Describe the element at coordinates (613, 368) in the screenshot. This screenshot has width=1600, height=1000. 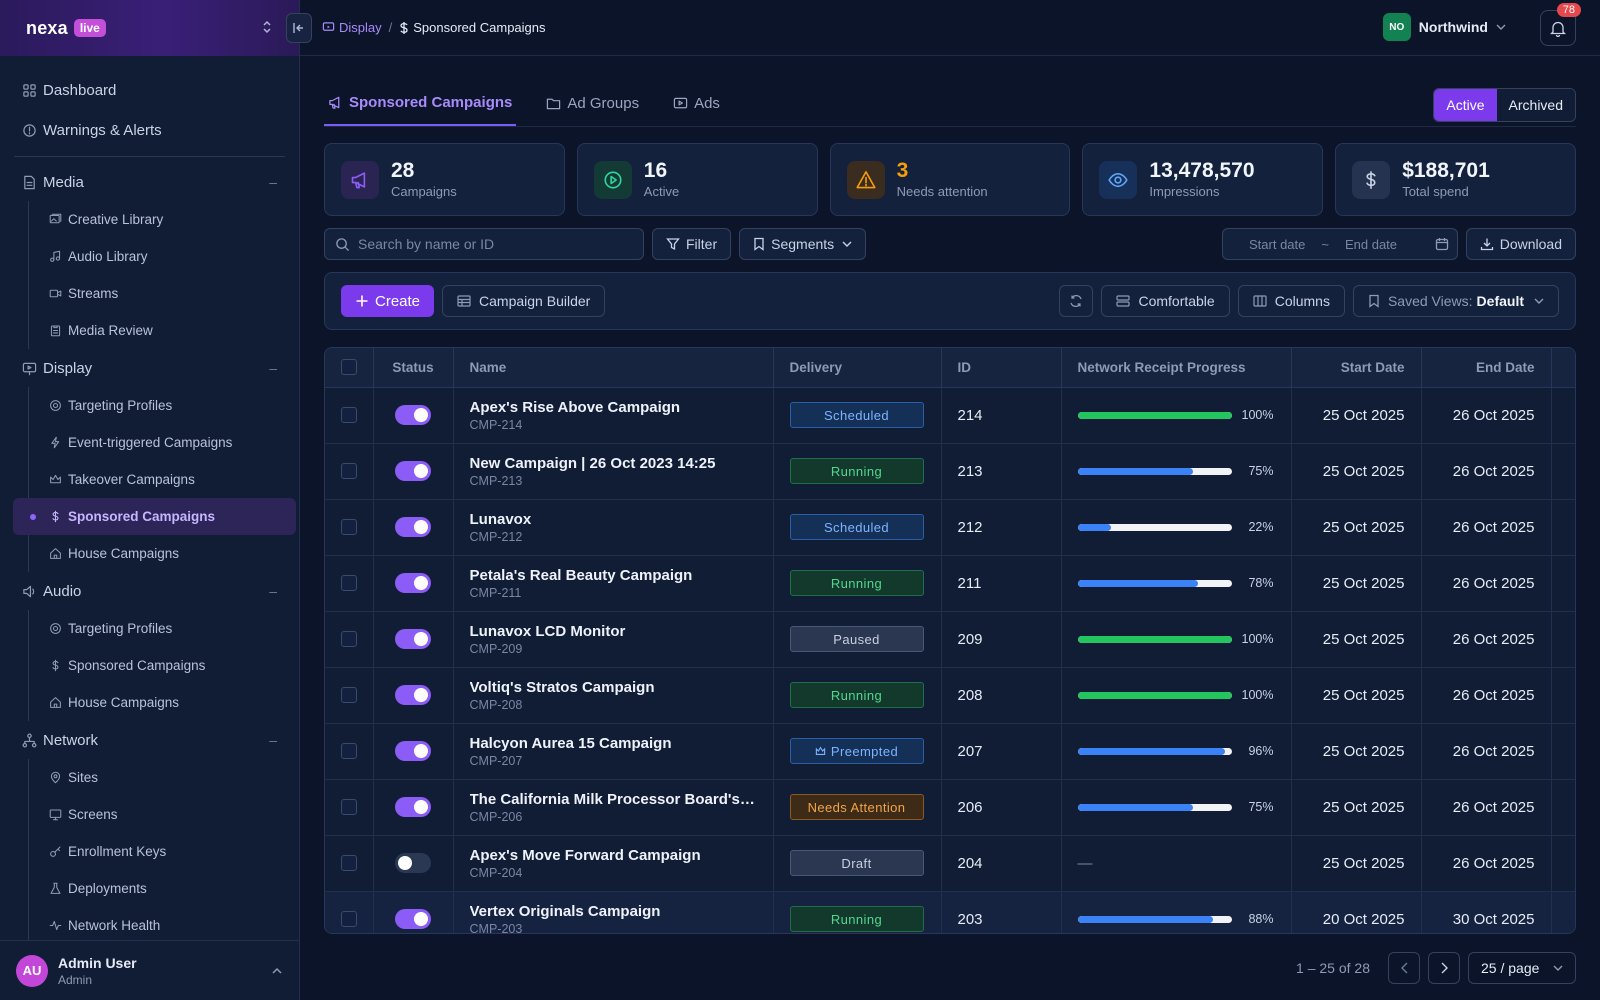
I see `name-header: Name` at that location.